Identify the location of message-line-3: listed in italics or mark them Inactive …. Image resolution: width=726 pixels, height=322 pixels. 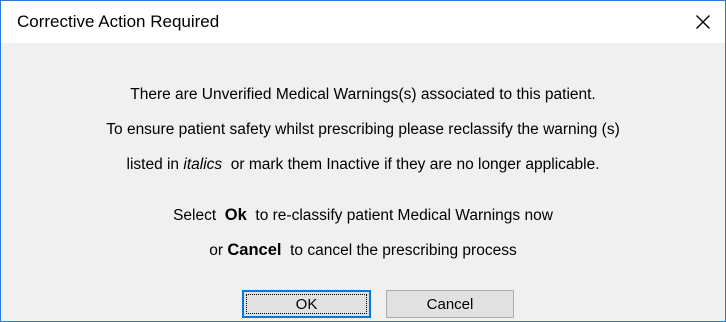
(363, 165).